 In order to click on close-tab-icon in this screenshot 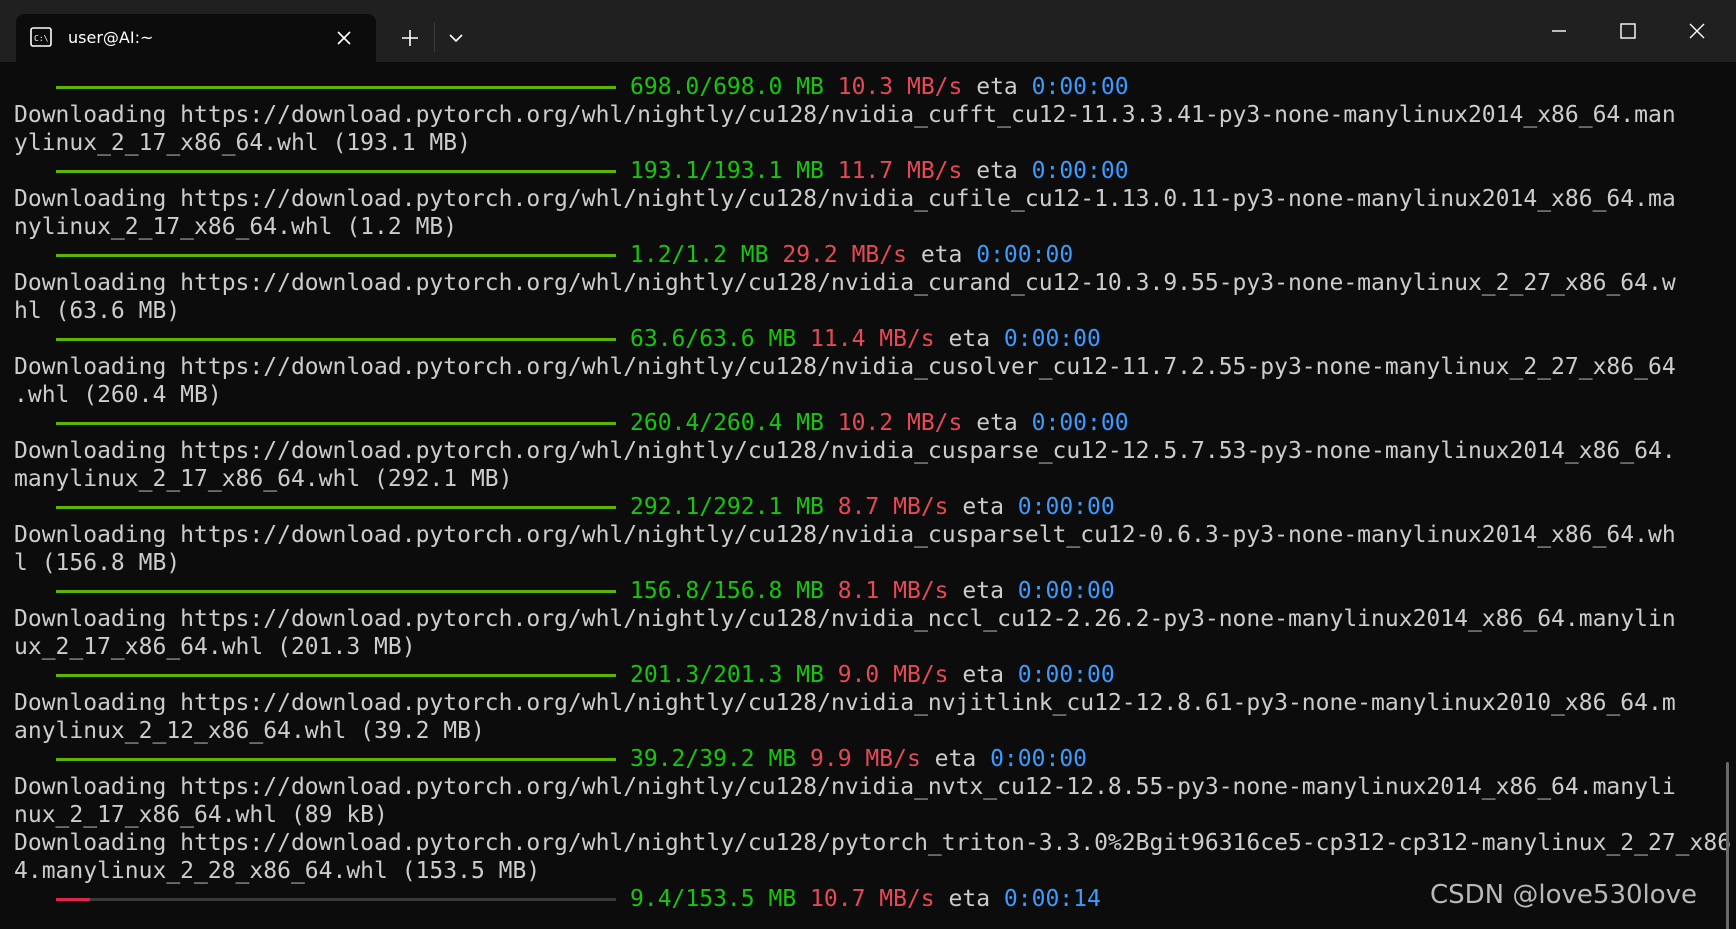, I will do `click(344, 38)`.